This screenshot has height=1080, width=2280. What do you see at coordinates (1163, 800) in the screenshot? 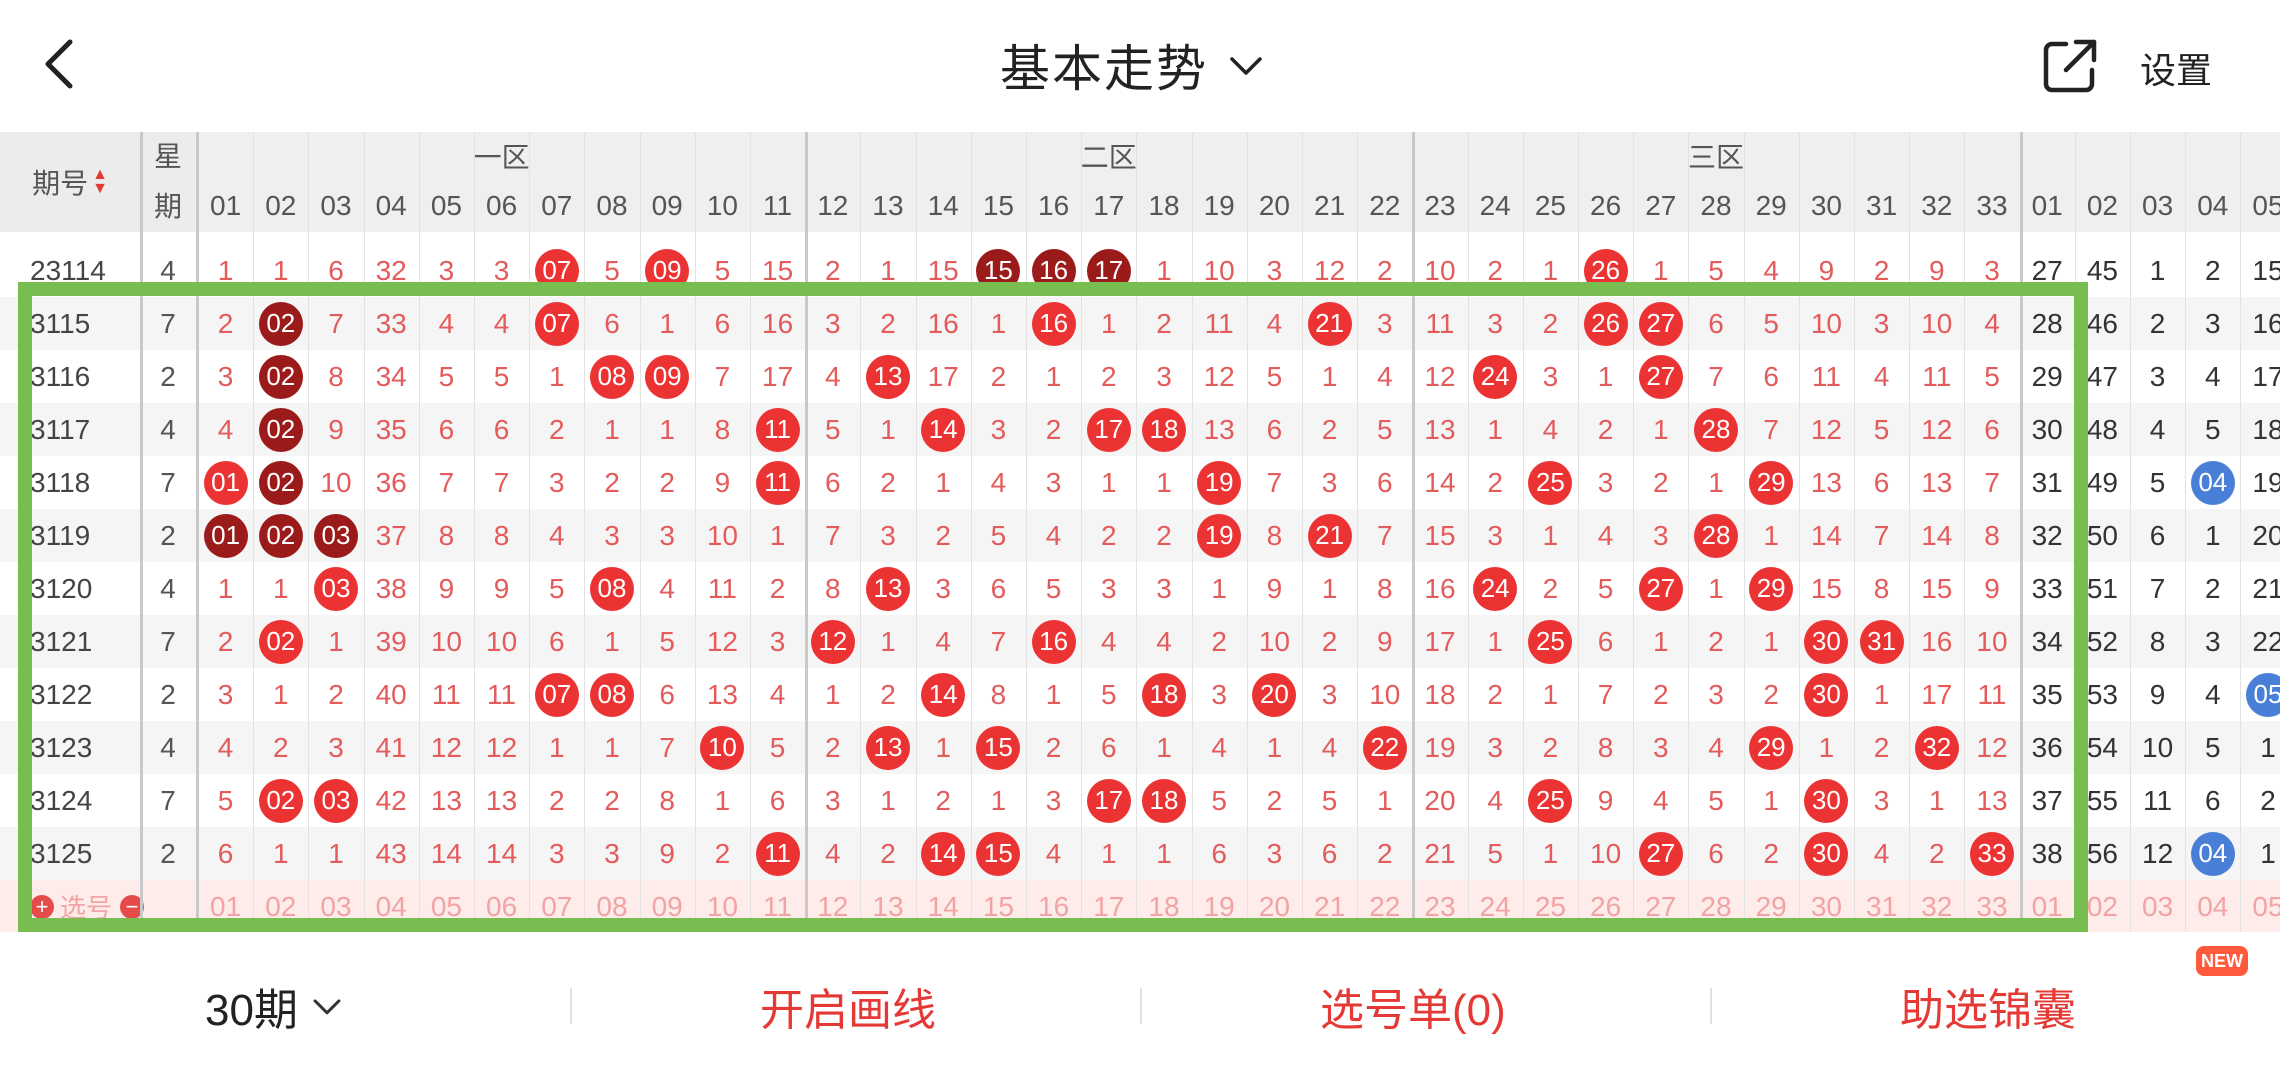
I see `red-number-cell: 18` at bounding box center [1163, 800].